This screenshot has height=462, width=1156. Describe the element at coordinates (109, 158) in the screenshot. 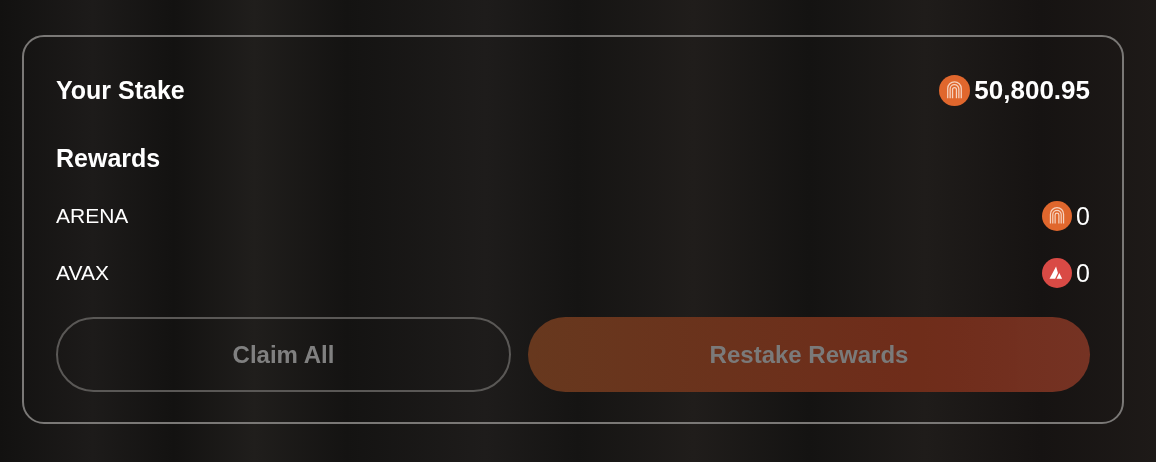

I see `rewards-title: Rewards` at that location.